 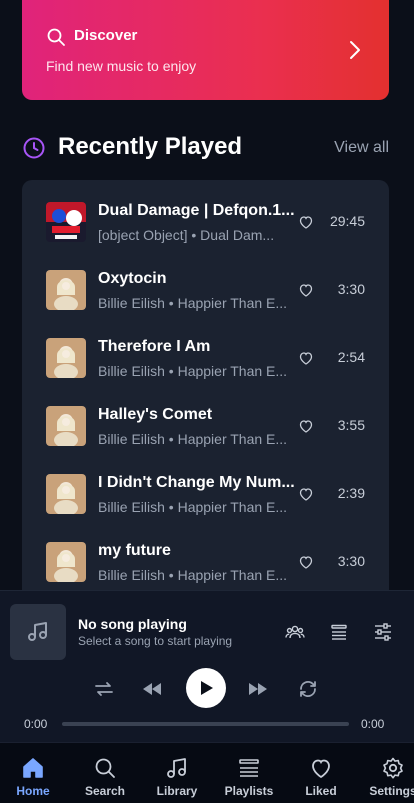 What do you see at coordinates (155, 641) in the screenshot?
I see `now-playing-subtitle: Select a song to start playing` at bounding box center [155, 641].